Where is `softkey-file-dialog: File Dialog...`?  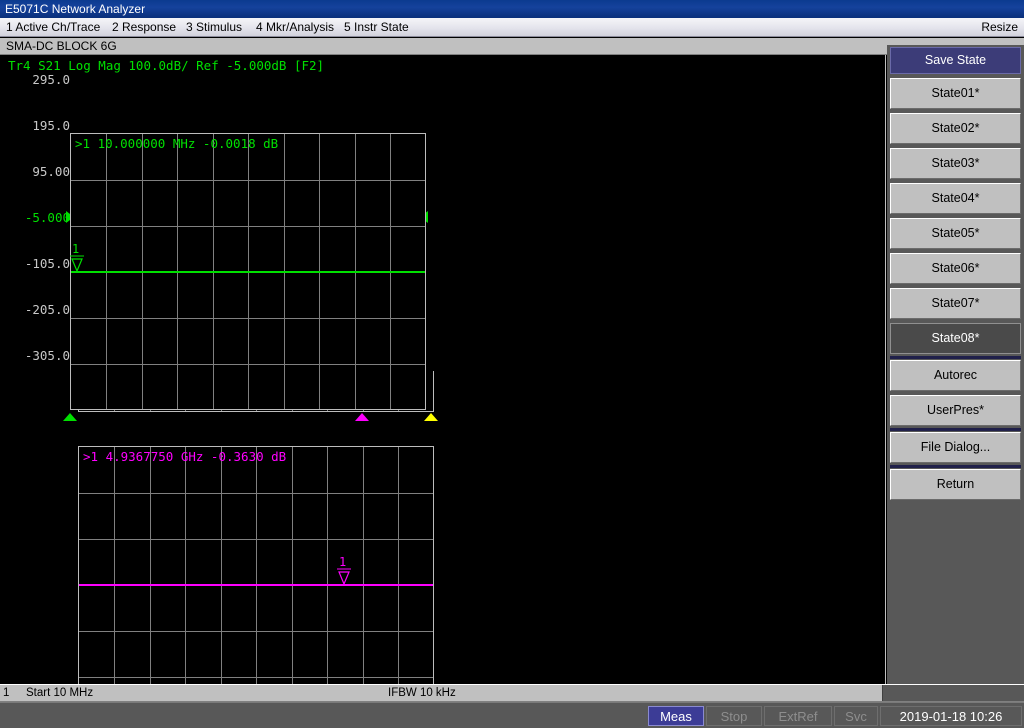
softkey-file-dialog: File Dialog... is located at coordinates (955, 447).